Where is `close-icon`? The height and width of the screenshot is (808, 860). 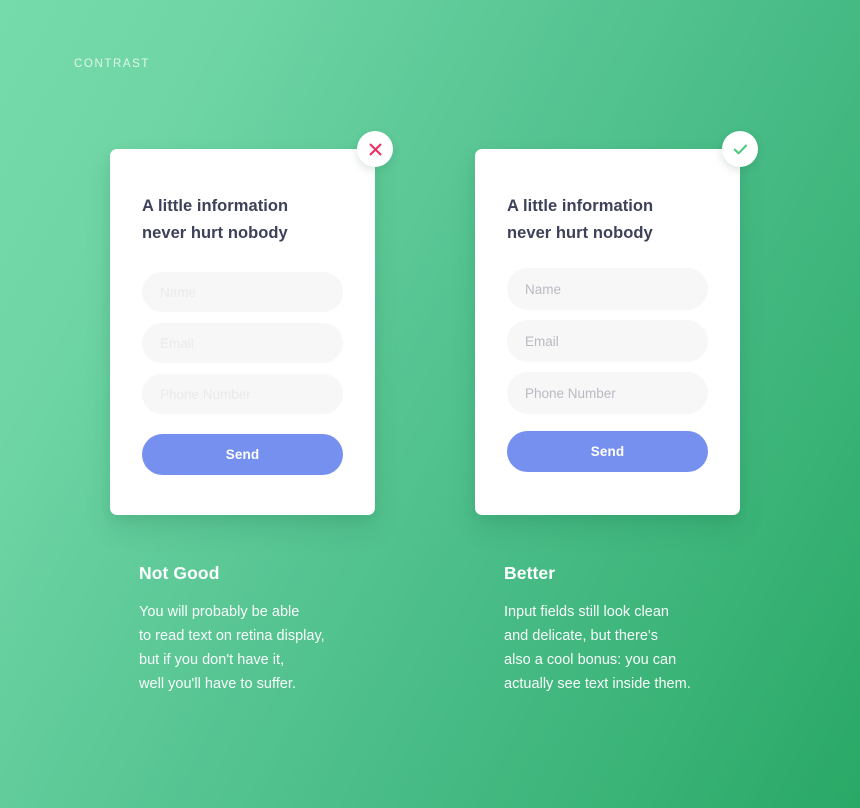
close-icon is located at coordinates (375, 149).